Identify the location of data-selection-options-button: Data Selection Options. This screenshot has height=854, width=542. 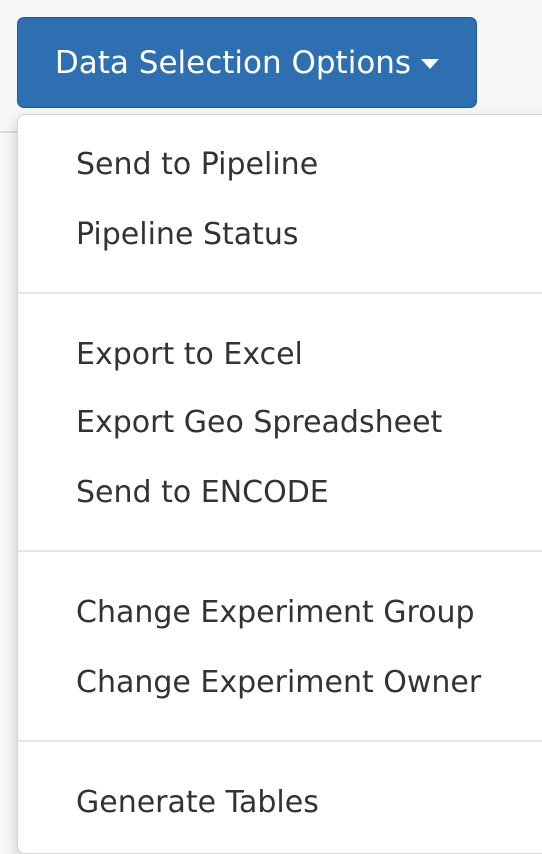
(247, 62).